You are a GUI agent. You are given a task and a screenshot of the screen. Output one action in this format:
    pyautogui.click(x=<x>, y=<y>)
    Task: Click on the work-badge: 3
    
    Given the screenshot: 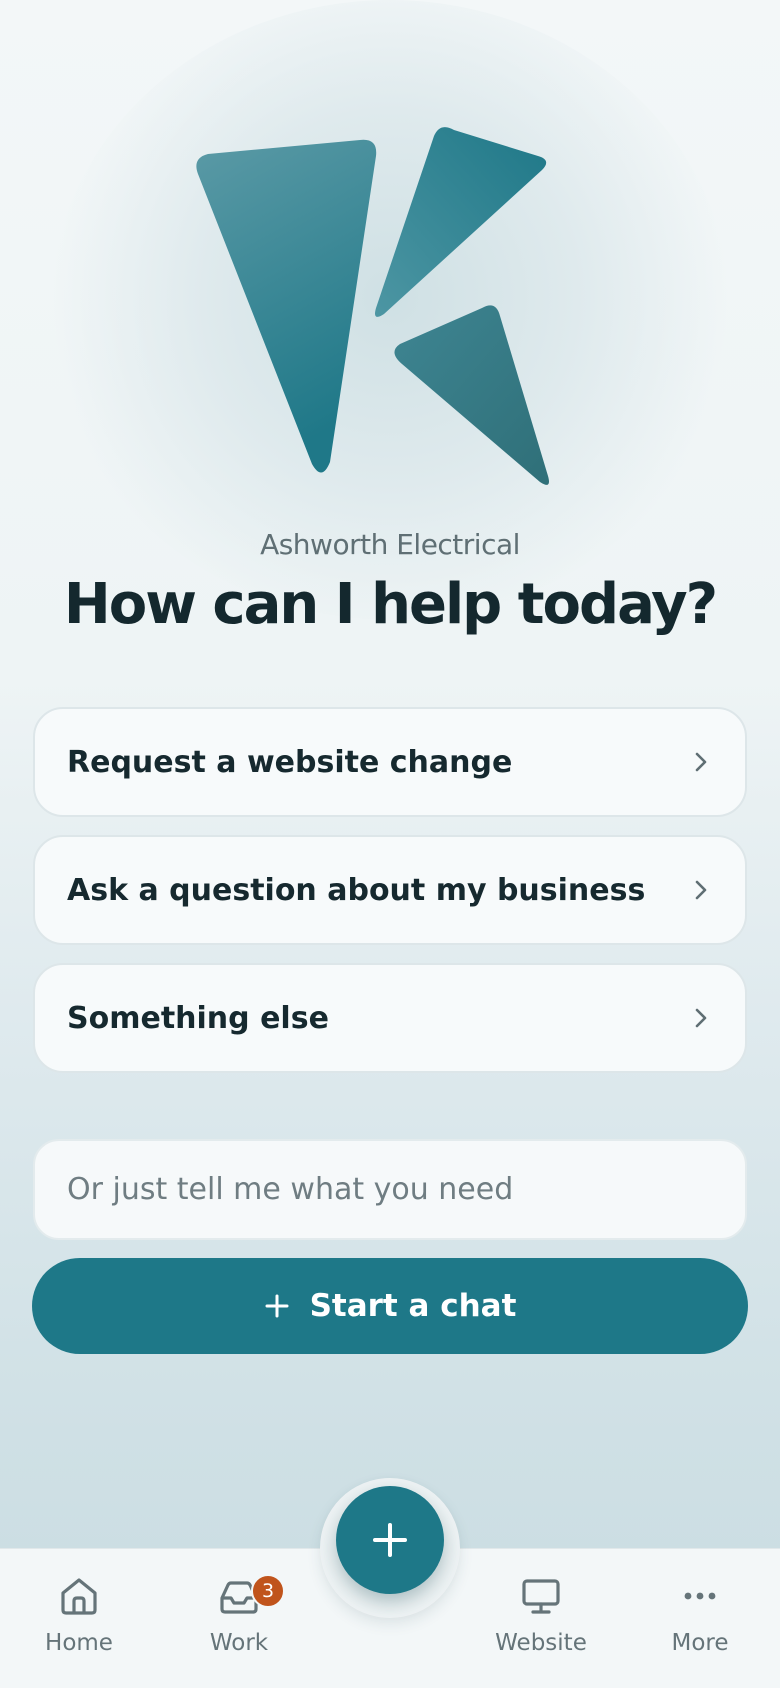 What is the action you would take?
    pyautogui.click(x=268, y=1591)
    